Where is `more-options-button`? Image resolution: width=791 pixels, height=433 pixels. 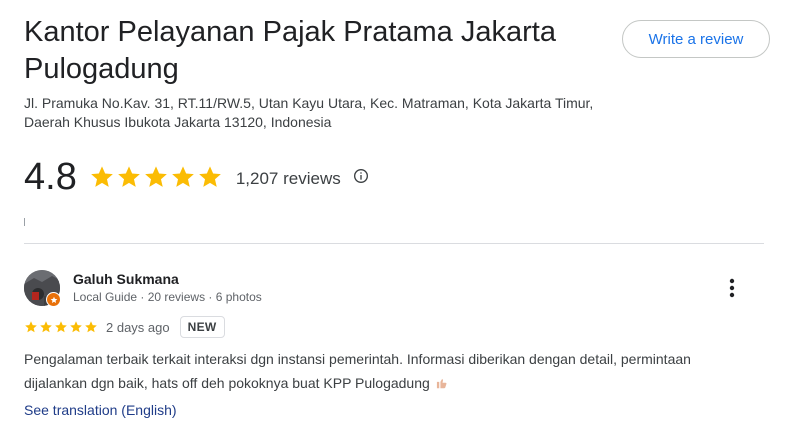
more-options-button is located at coordinates (732, 288).